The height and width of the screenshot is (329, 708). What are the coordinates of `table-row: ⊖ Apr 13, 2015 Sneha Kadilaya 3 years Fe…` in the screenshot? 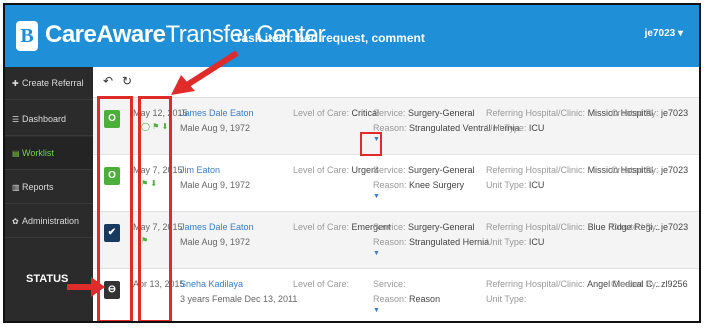 It's located at (396, 295).